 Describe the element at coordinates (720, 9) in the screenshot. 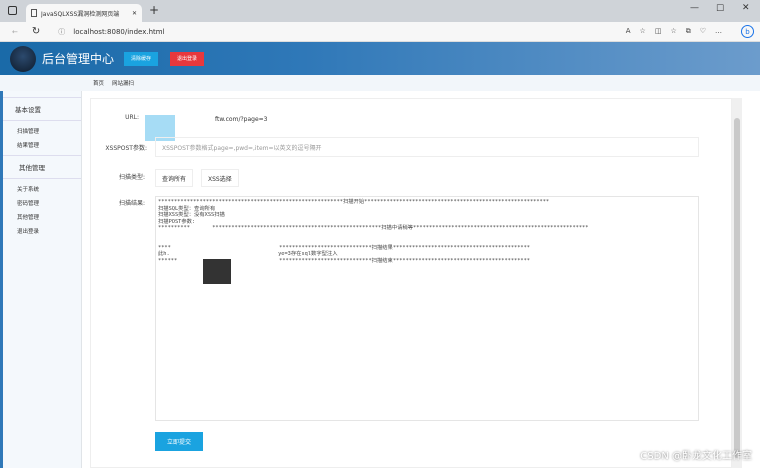

I see `maximize-icon: ☐` at that location.